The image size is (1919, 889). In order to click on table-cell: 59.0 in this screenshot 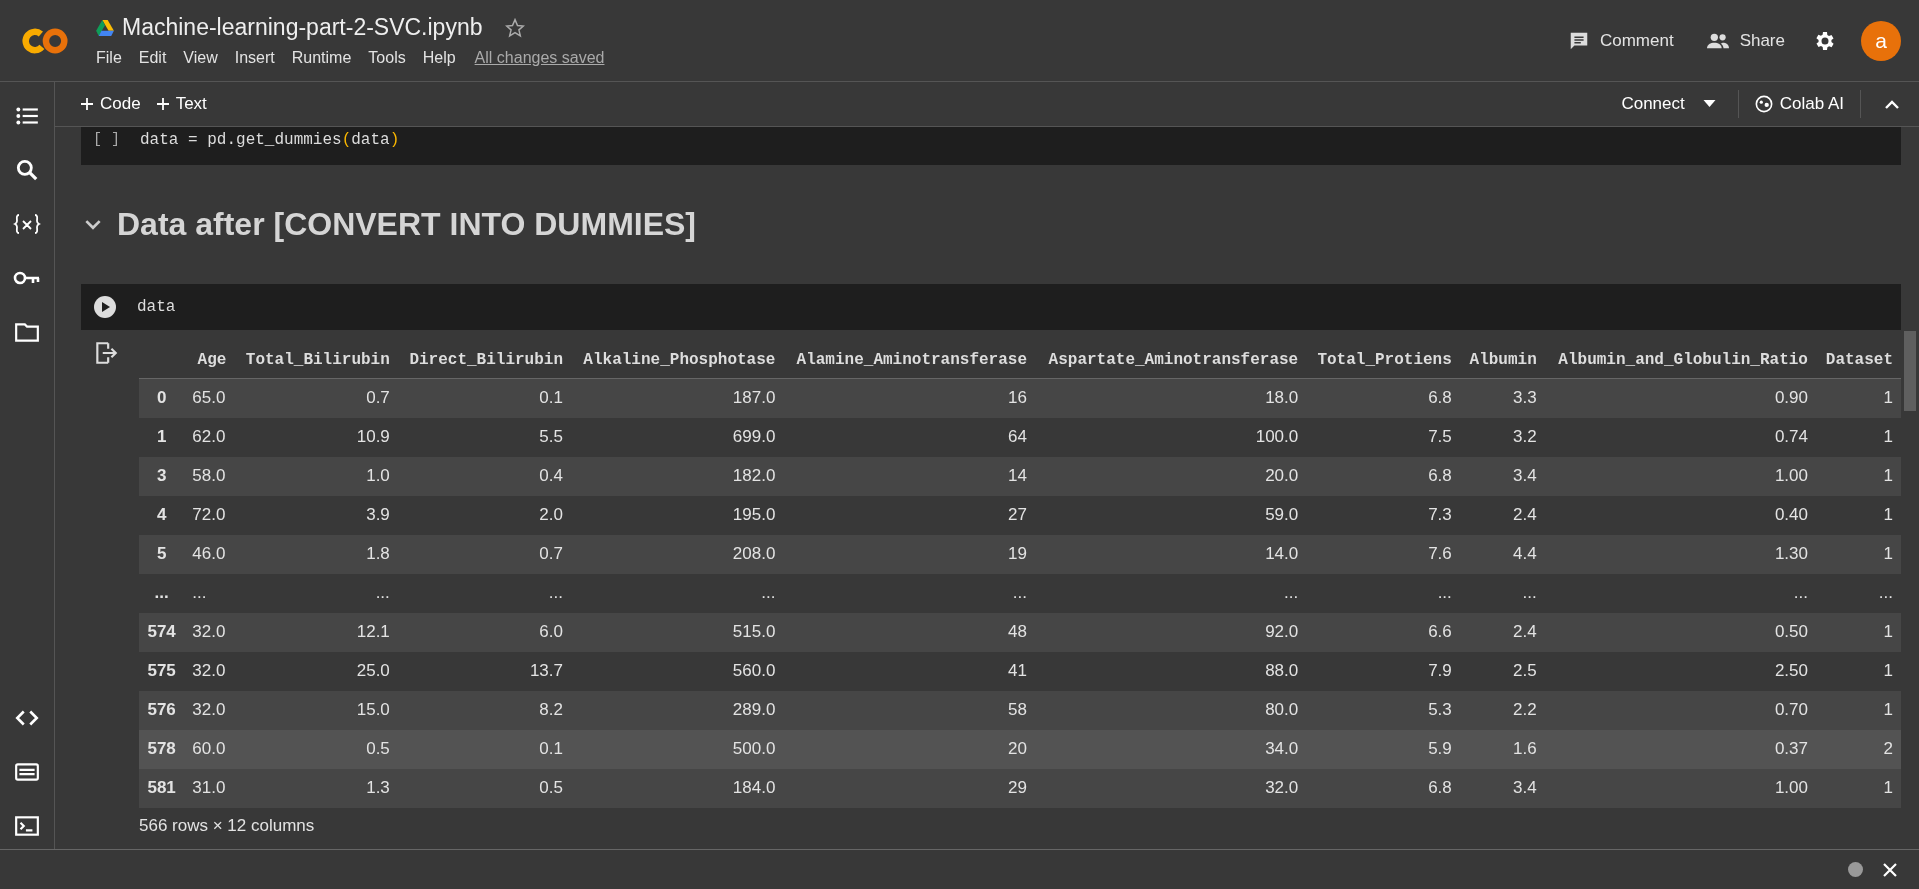, I will do `click(1171, 515)`.